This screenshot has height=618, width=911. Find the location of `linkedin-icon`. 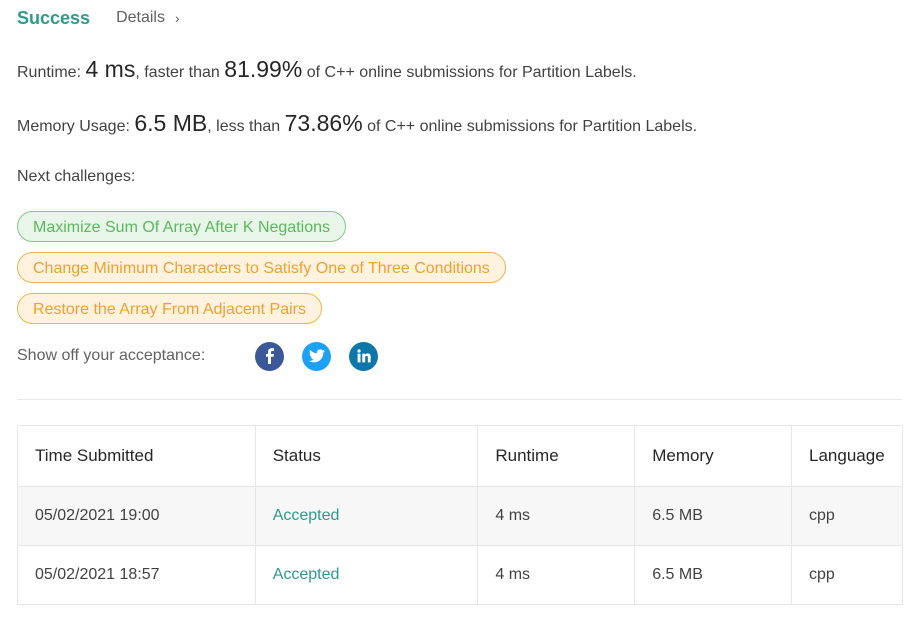

linkedin-icon is located at coordinates (363, 356).